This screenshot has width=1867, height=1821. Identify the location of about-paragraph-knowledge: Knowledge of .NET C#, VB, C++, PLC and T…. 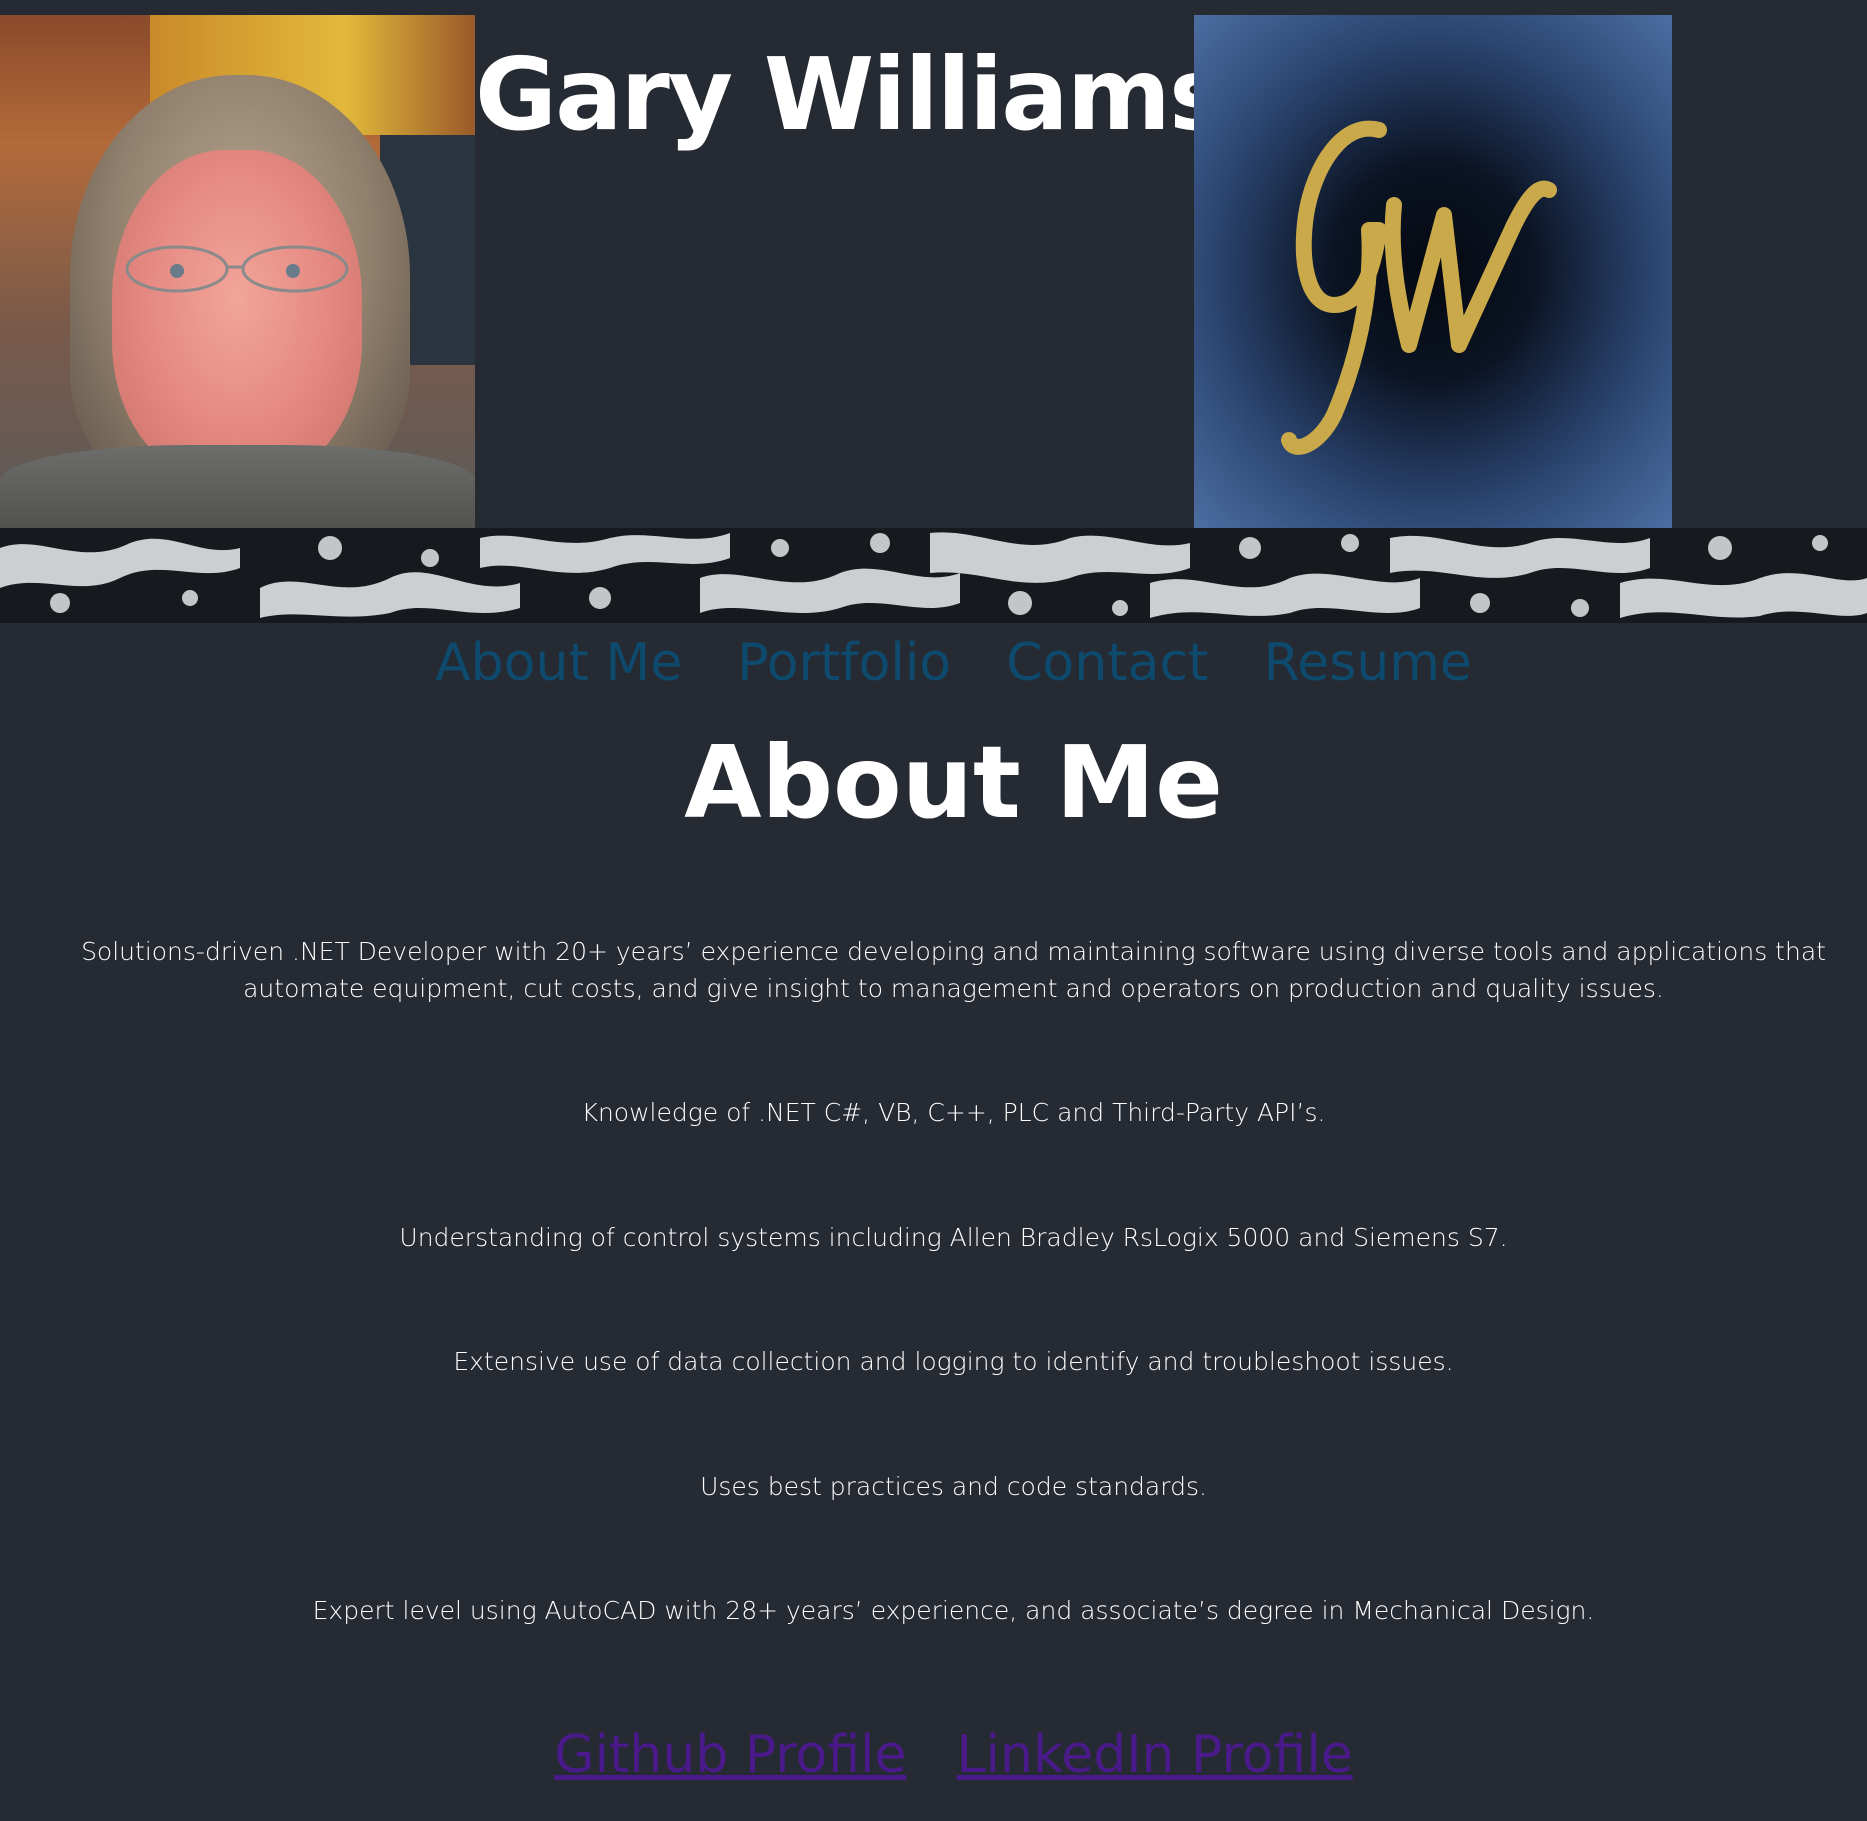
(953, 1112).